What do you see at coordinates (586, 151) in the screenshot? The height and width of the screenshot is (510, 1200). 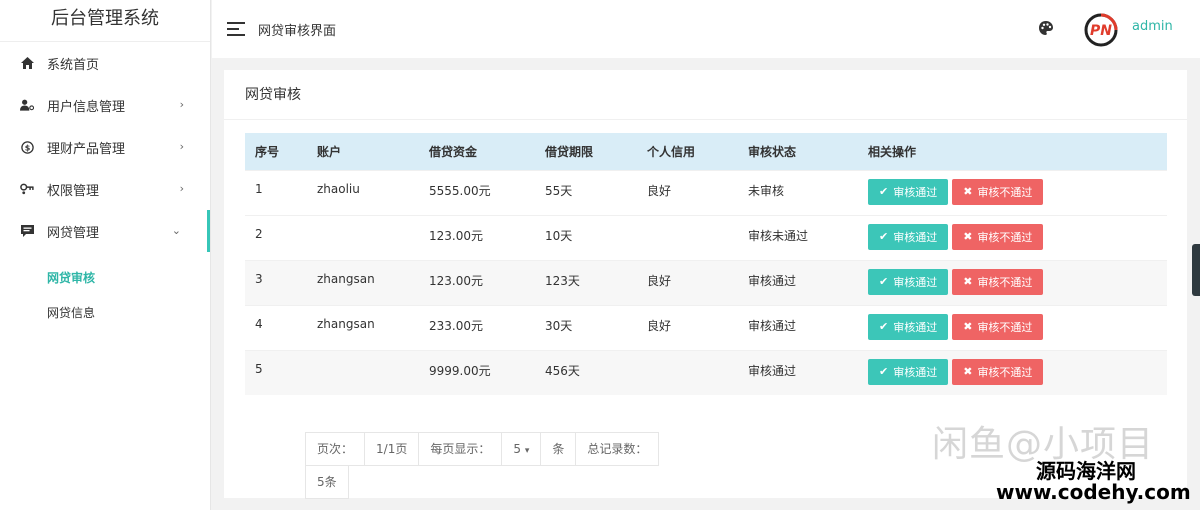 I see `column-header: 借贷期限` at bounding box center [586, 151].